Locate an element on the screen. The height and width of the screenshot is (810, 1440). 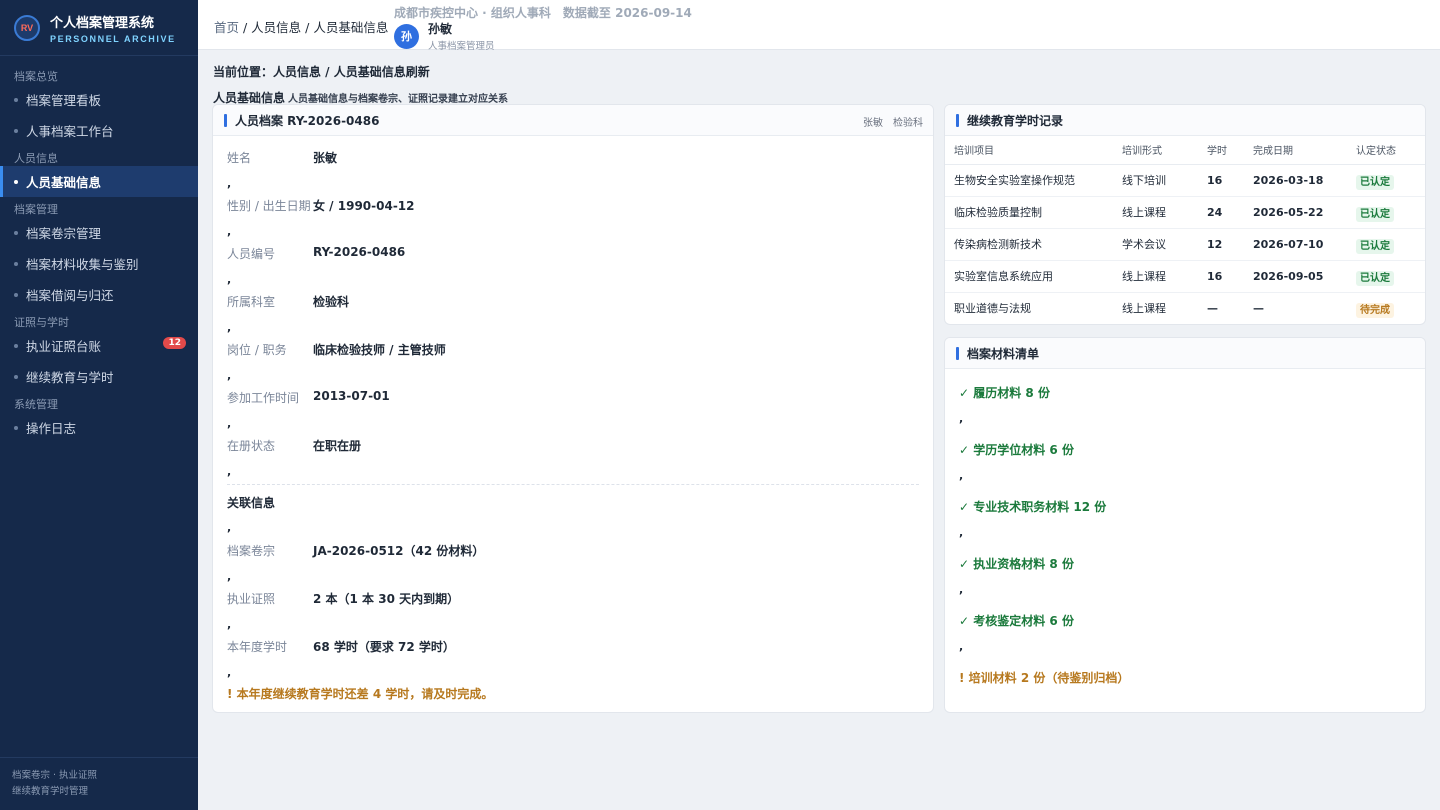
training-name: 实验室信息系统应用 is located at coordinates (1033, 276).